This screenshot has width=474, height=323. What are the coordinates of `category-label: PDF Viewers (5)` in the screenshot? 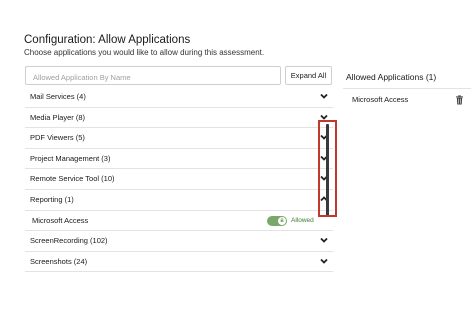 It's located at (57, 138).